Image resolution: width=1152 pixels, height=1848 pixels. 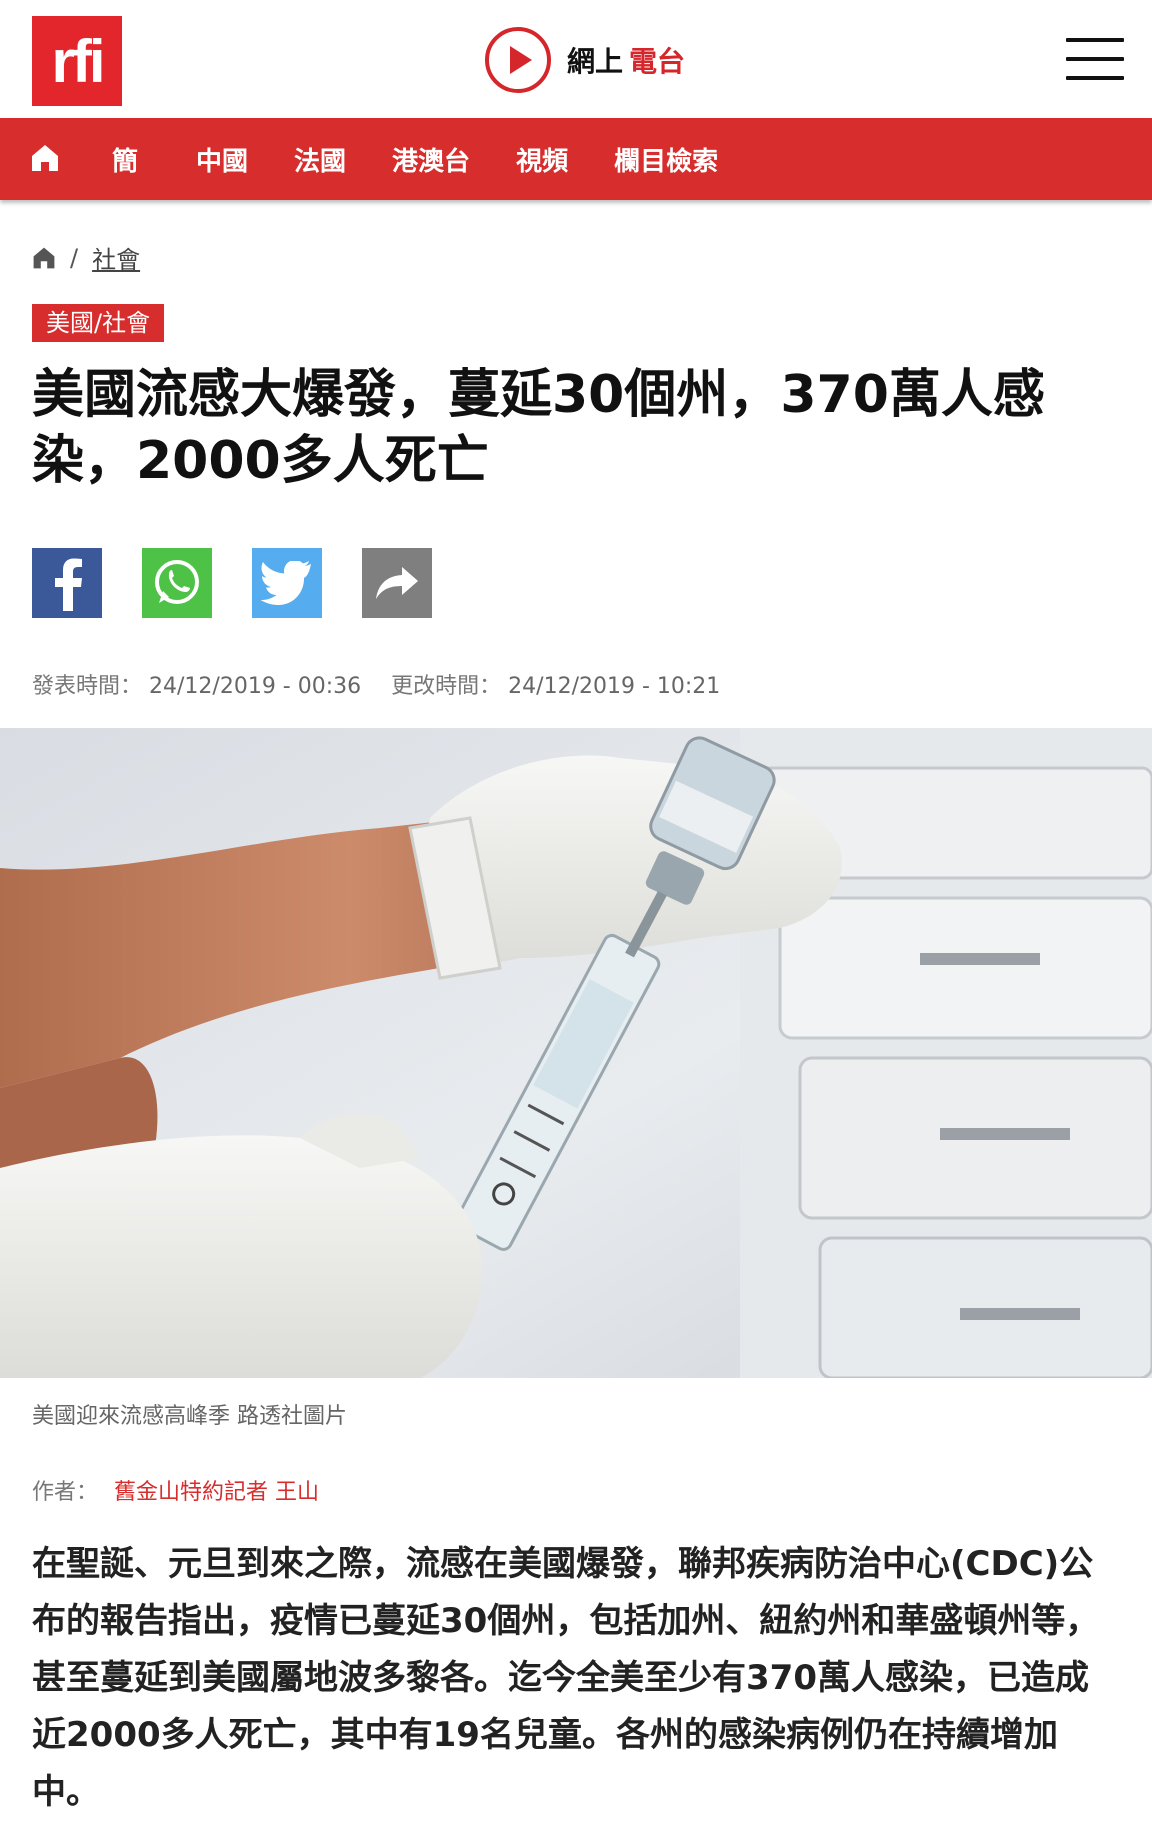 What do you see at coordinates (1095, 59) in the screenshot?
I see `hamburger-menu-icon` at bounding box center [1095, 59].